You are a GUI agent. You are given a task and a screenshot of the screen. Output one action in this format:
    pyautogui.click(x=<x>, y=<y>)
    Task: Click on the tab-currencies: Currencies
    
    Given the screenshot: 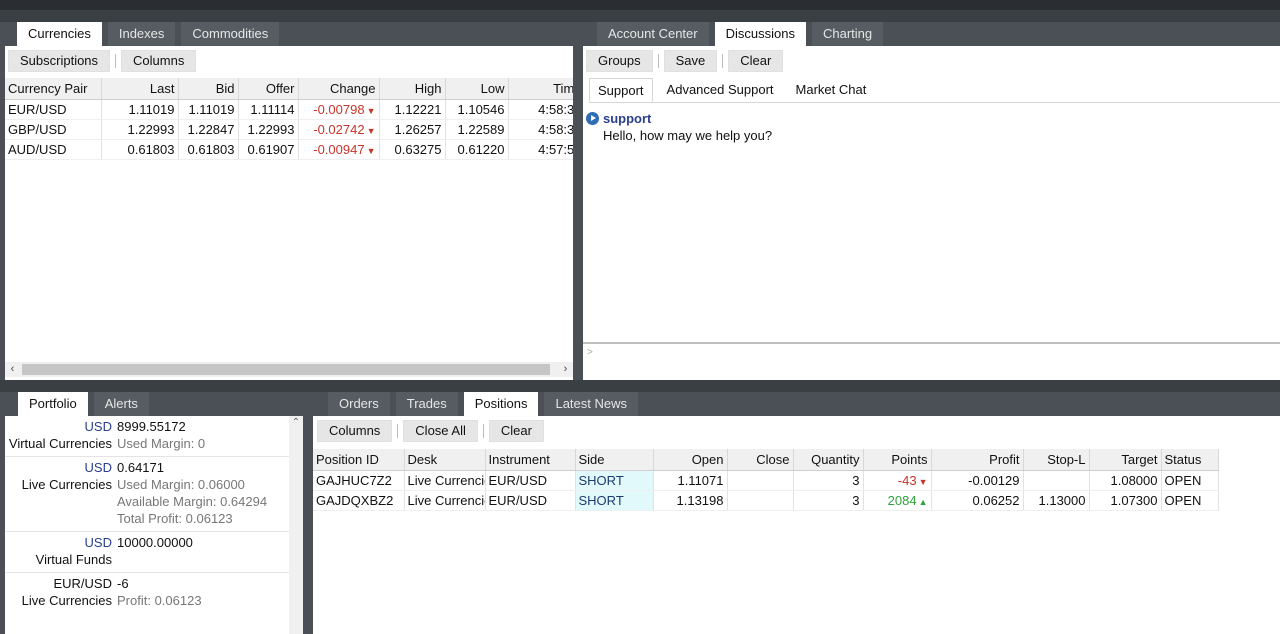 What is the action you would take?
    pyautogui.click(x=59, y=34)
    